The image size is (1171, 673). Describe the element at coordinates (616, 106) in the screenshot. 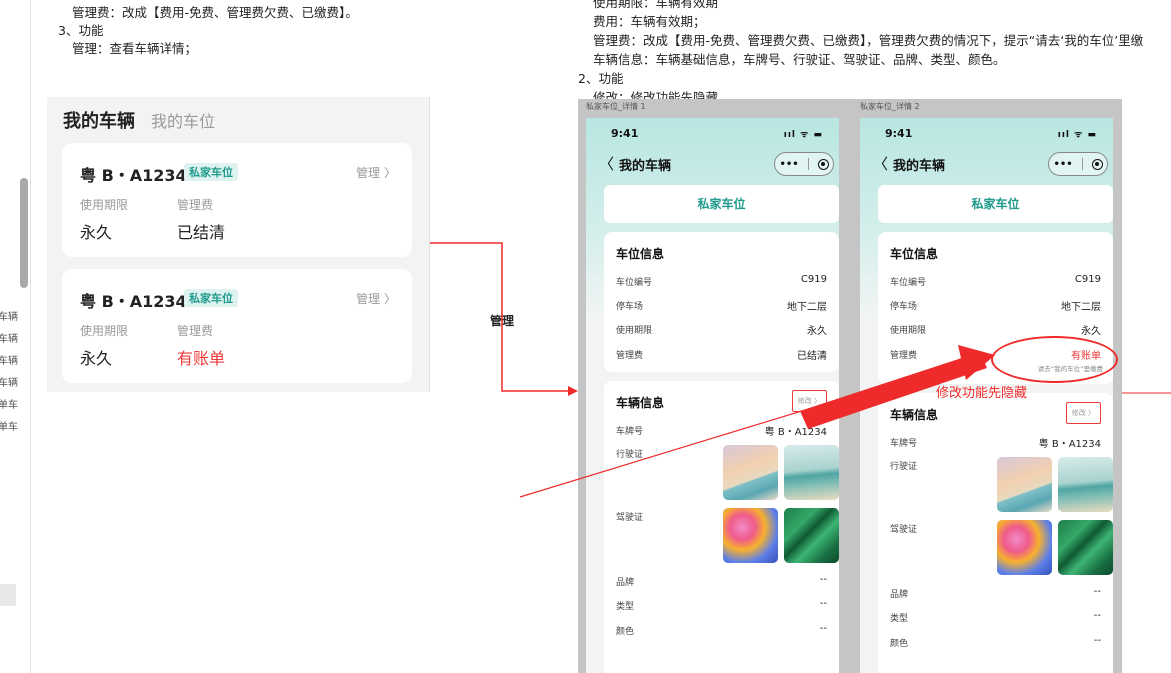

I see `artboard-name: 私家车位_详情 1` at that location.